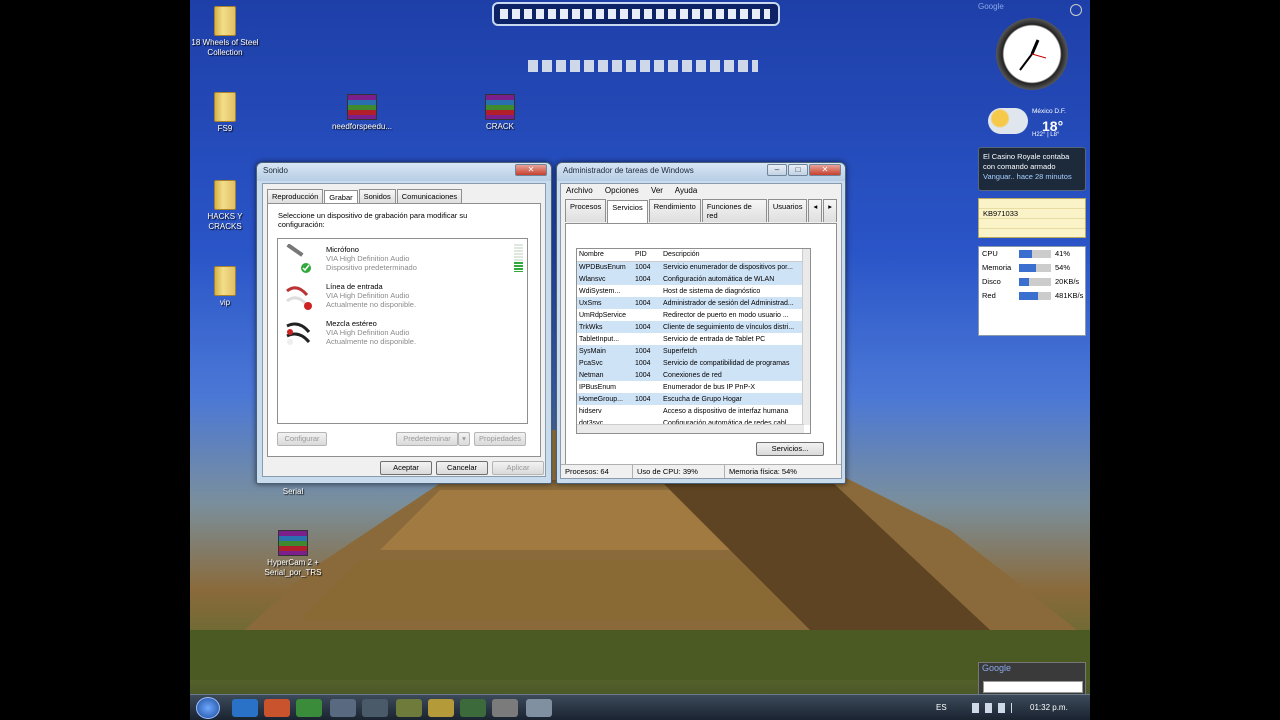 The height and width of the screenshot is (720, 1280). Describe the element at coordinates (735, 255) in the screenshot. I see `column-header: Descripción` at that location.